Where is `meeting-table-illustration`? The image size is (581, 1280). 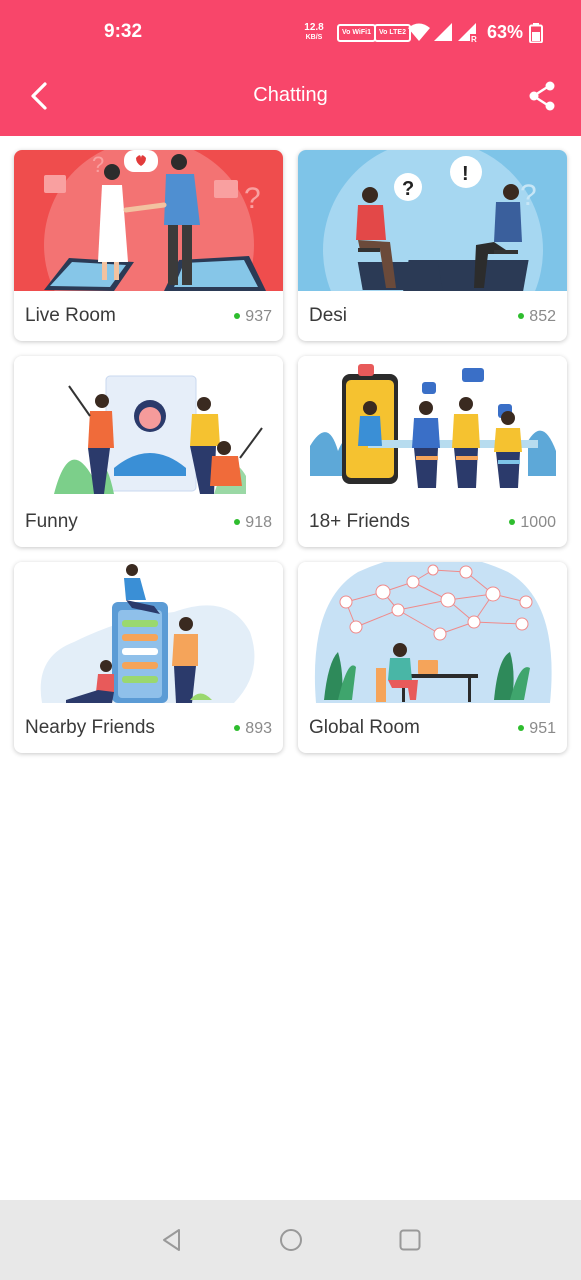 meeting-table-illustration is located at coordinates (432, 426).